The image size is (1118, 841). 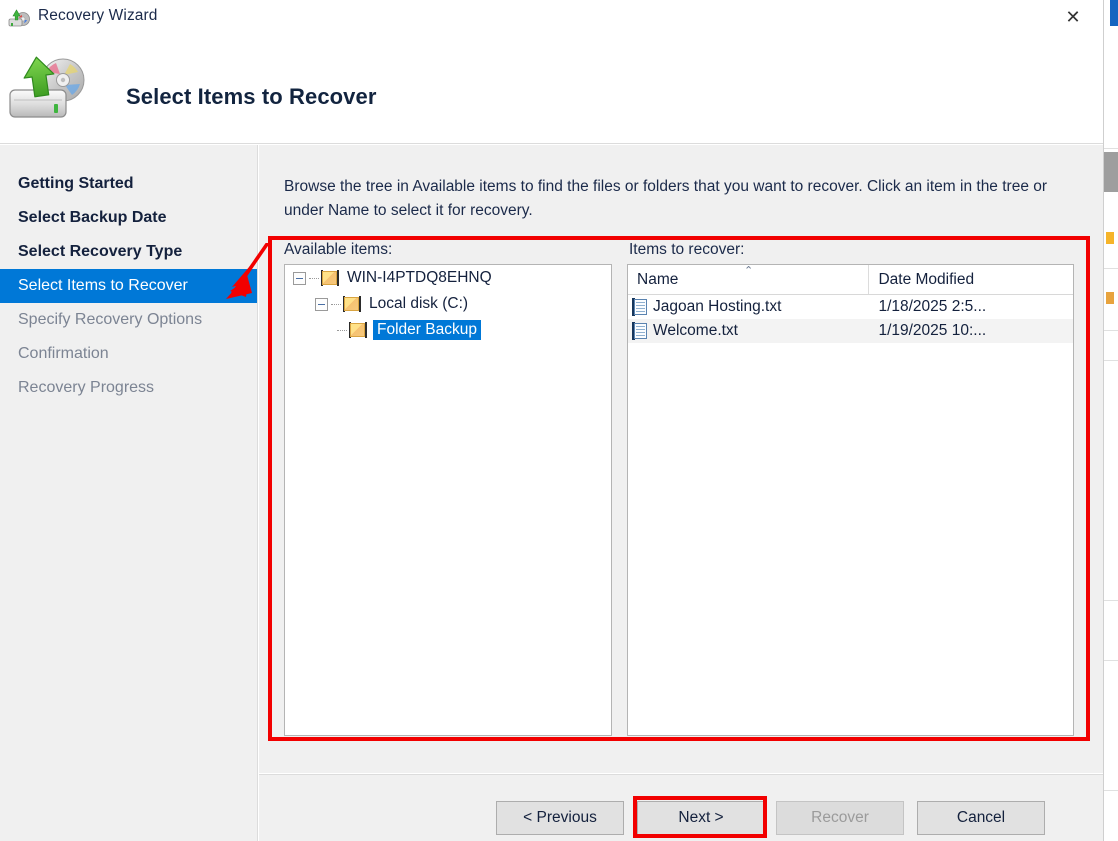 I want to click on column-header-date-modified: Date Modified, so click(x=971, y=279).